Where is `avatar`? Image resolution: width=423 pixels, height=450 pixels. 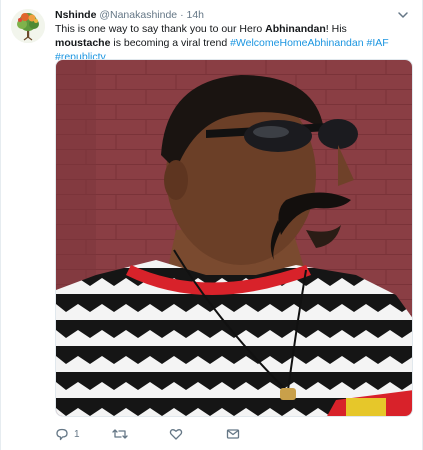 avatar is located at coordinates (28, 26).